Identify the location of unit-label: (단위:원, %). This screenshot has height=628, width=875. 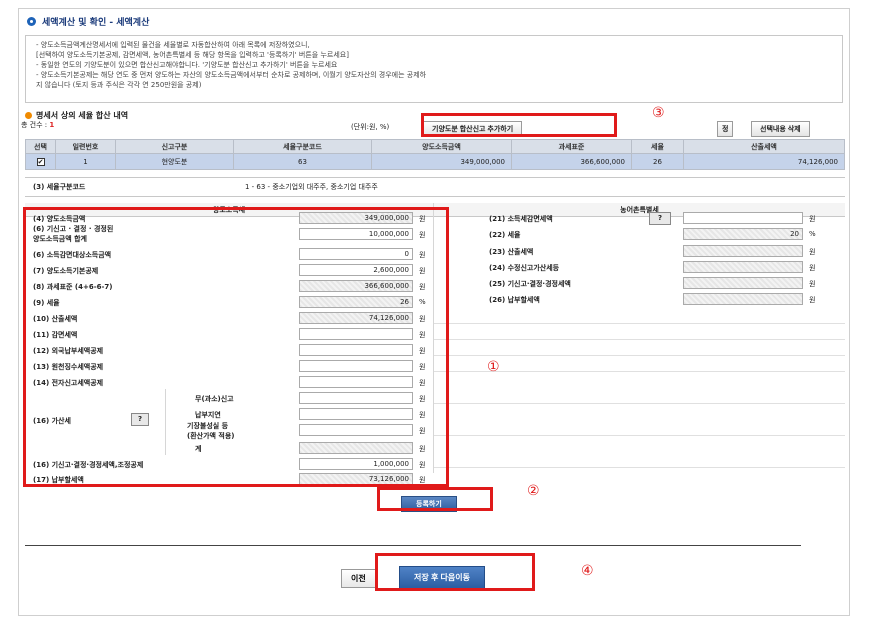
(370, 127).